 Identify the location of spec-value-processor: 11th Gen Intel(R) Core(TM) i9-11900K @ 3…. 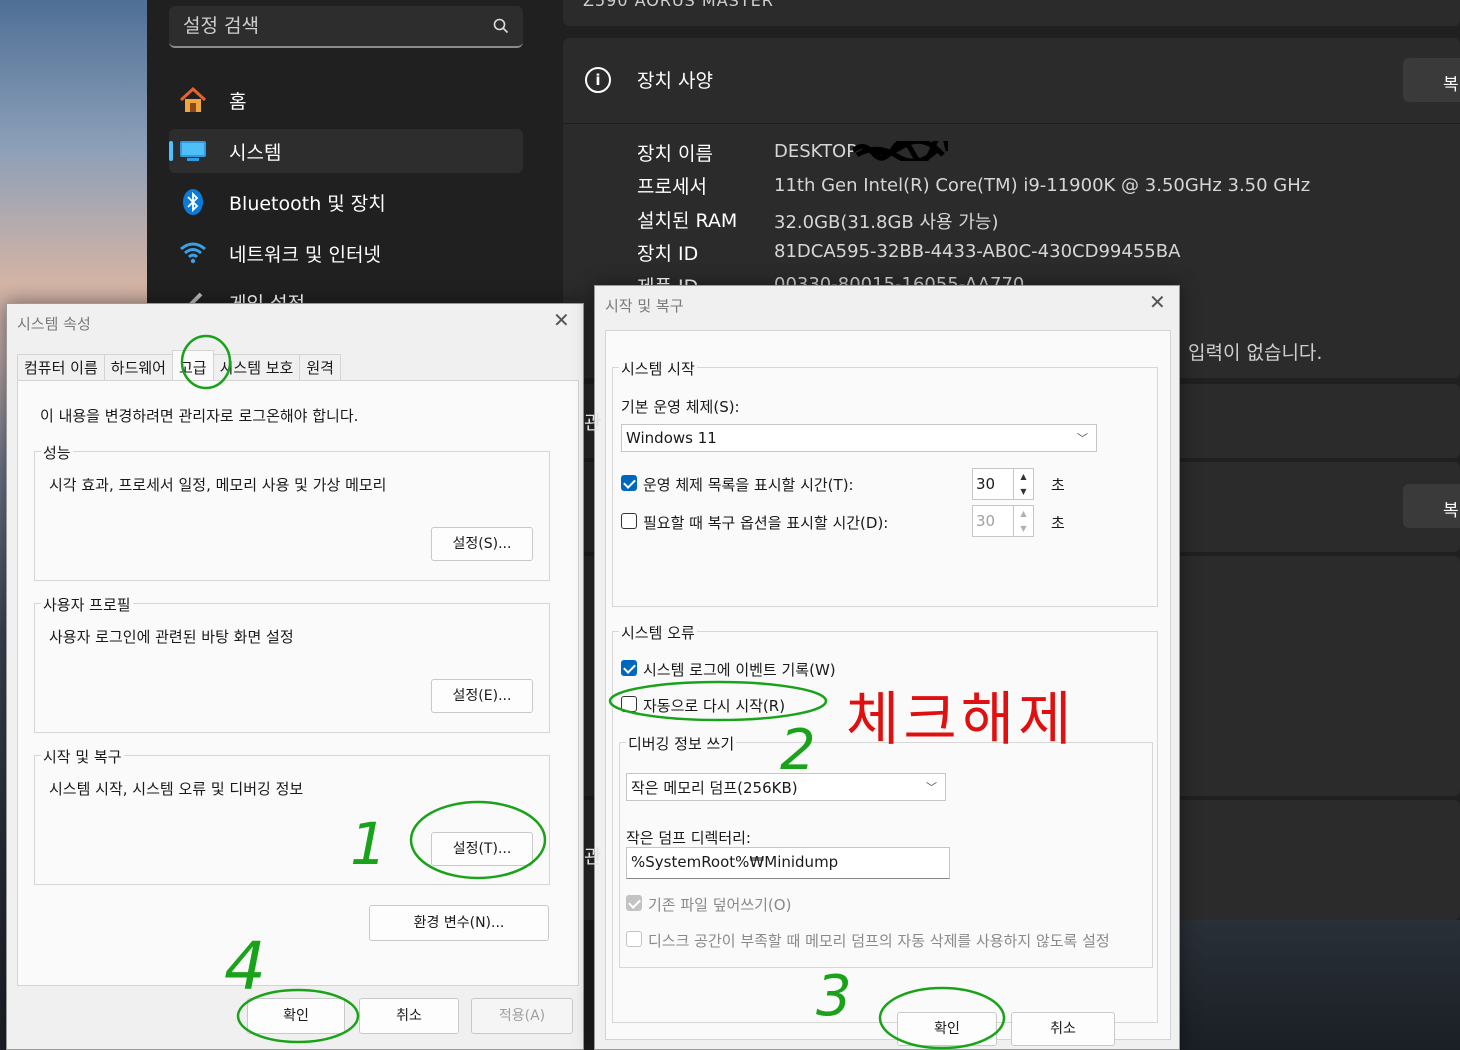
(1042, 185).